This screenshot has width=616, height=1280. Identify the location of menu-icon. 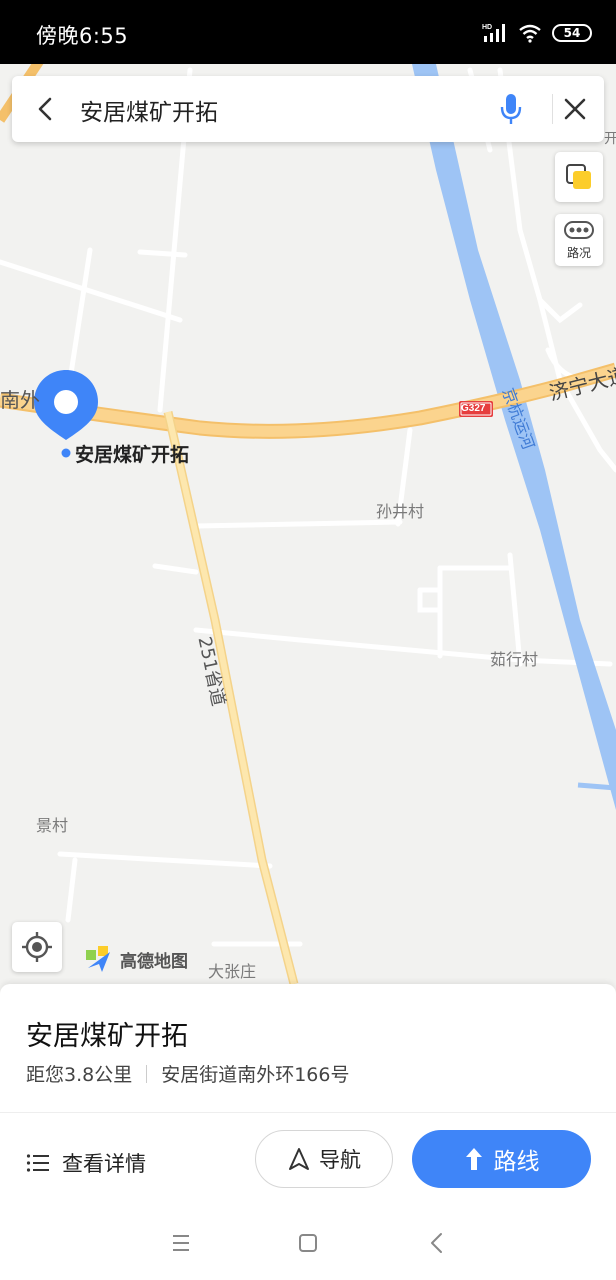
(181, 1243).